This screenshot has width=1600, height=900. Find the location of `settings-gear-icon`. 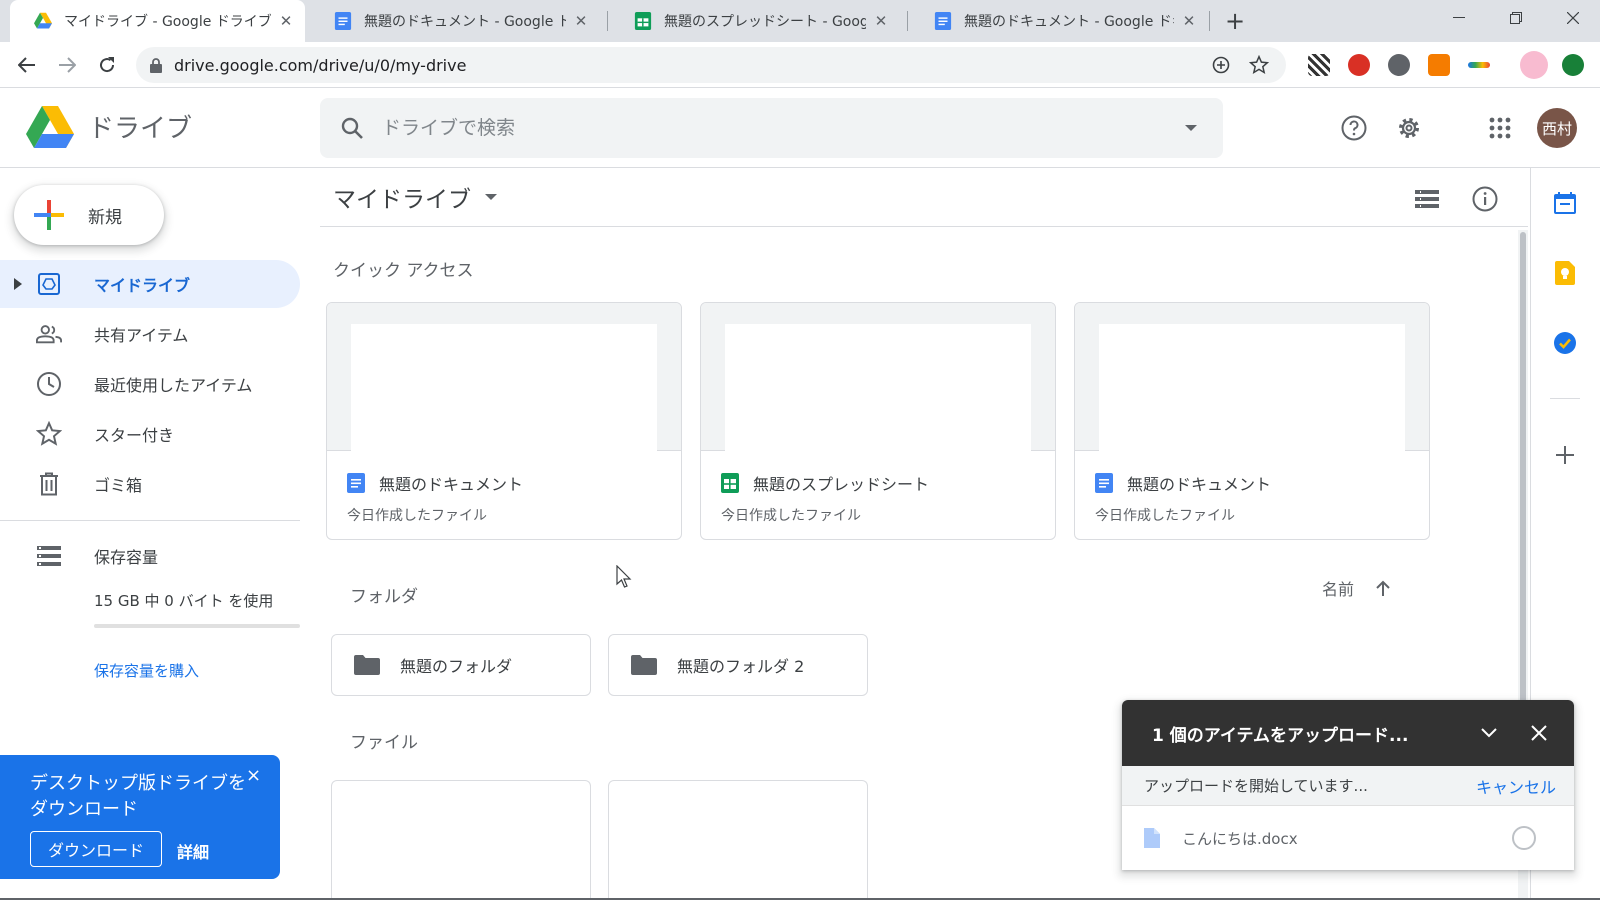

settings-gear-icon is located at coordinates (1409, 128).